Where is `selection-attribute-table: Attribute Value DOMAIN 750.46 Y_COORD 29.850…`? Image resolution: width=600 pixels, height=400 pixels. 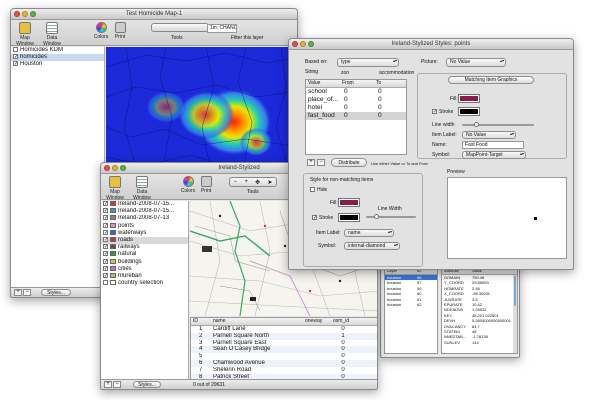
selection-attribute-table: Attribute Value DOMAIN 750.46 Y_COORD 29.850… is located at coordinates (479, 310).